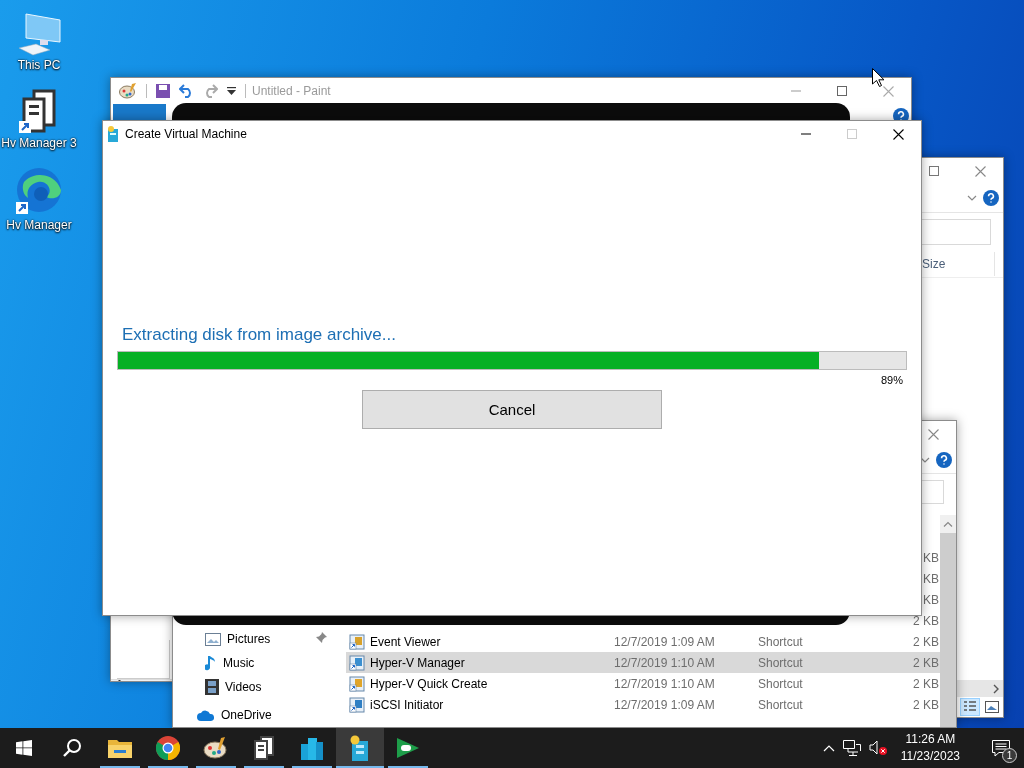 This screenshot has width=1024, height=768. I want to click on file-row: iSCSI Initiator 12/7/2019 1:09 AM Shortcut 2 KB, so click(643, 704).